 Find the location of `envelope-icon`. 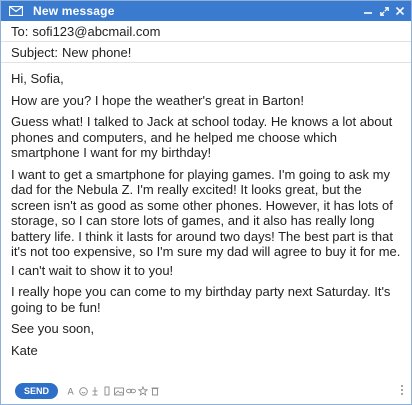

envelope-icon is located at coordinates (17, 11).